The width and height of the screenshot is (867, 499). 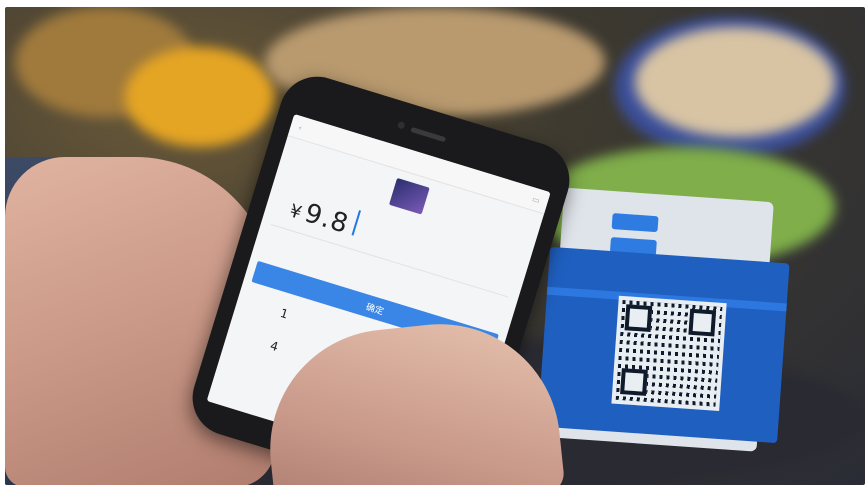 I want to click on front-camera-icon, so click(x=401, y=125).